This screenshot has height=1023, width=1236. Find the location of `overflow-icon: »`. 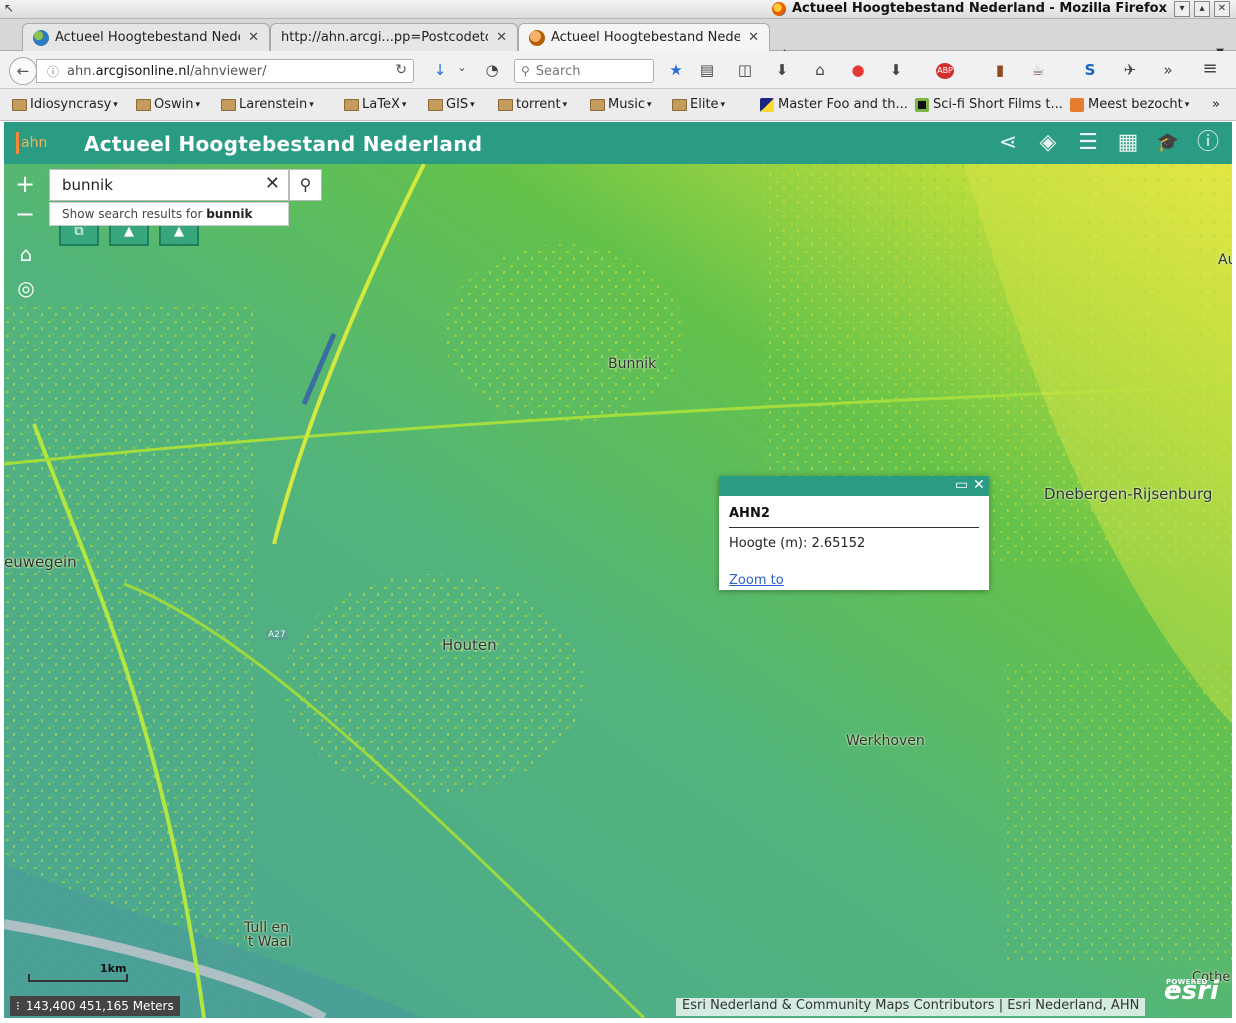

overflow-icon: » is located at coordinates (1168, 70).